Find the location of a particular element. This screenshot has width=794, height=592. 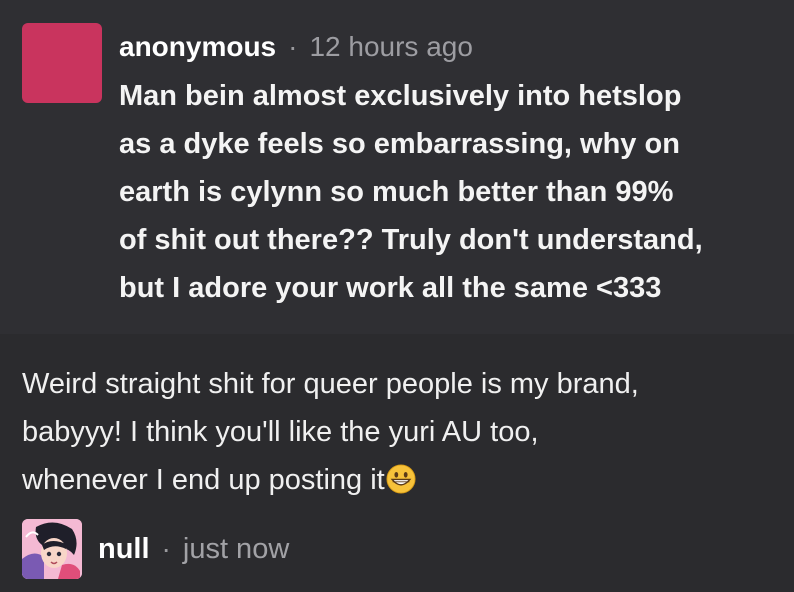

ask-header: anonymous · 12 hours ago is located at coordinates (296, 47).